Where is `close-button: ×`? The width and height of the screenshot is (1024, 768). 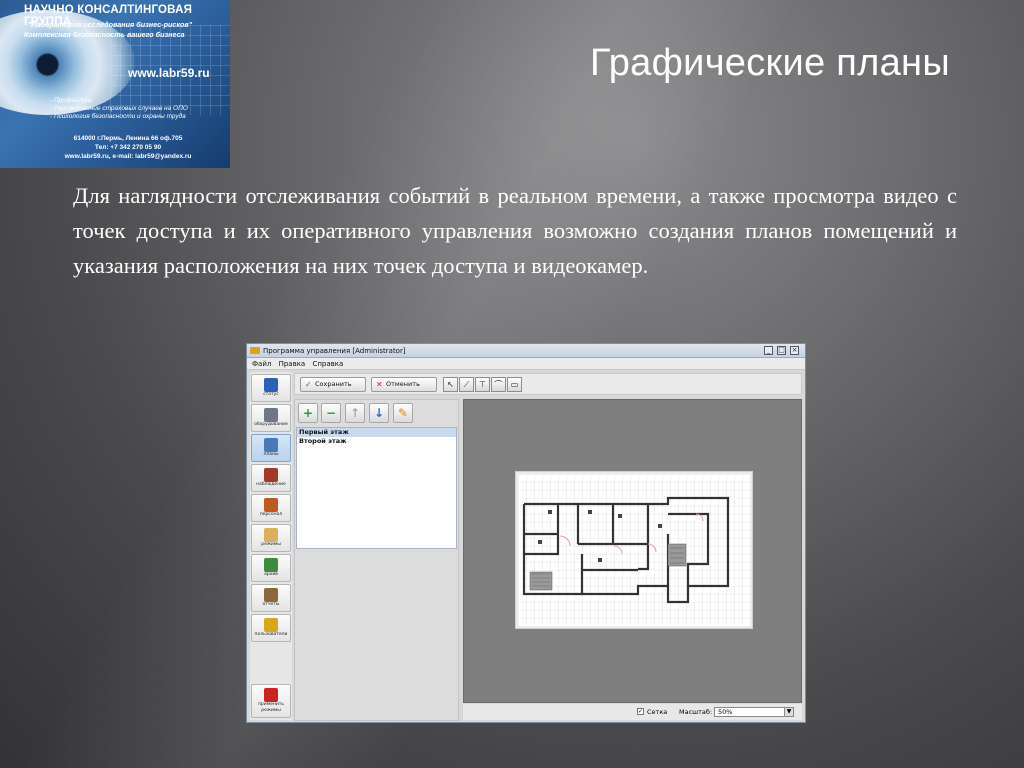
close-button: × is located at coordinates (794, 350).